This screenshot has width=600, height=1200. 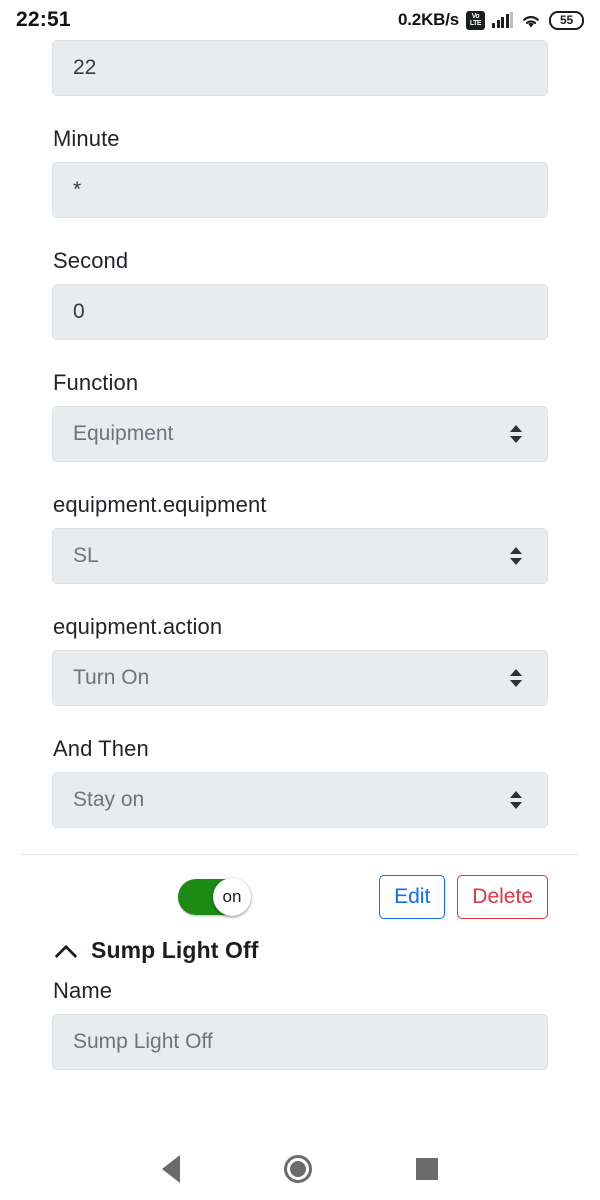 I want to click on and-then-value: Stay on, so click(x=109, y=799).